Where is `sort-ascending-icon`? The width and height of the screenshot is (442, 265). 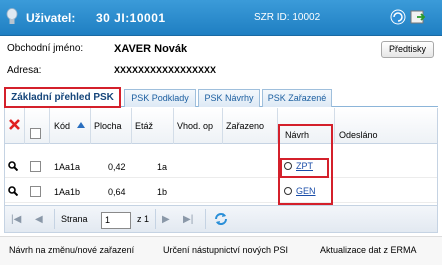
sort-ascending-icon is located at coordinates (81, 125).